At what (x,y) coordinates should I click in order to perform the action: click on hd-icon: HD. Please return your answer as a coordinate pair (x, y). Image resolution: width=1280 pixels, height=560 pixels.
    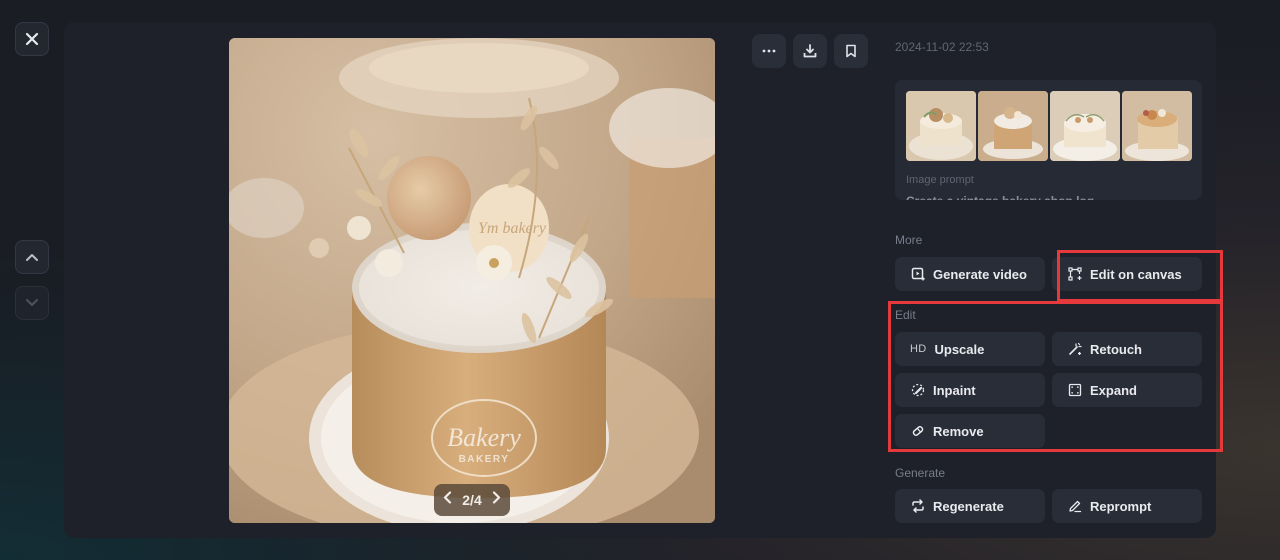
    Looking at the image, I should click on (918, 349).